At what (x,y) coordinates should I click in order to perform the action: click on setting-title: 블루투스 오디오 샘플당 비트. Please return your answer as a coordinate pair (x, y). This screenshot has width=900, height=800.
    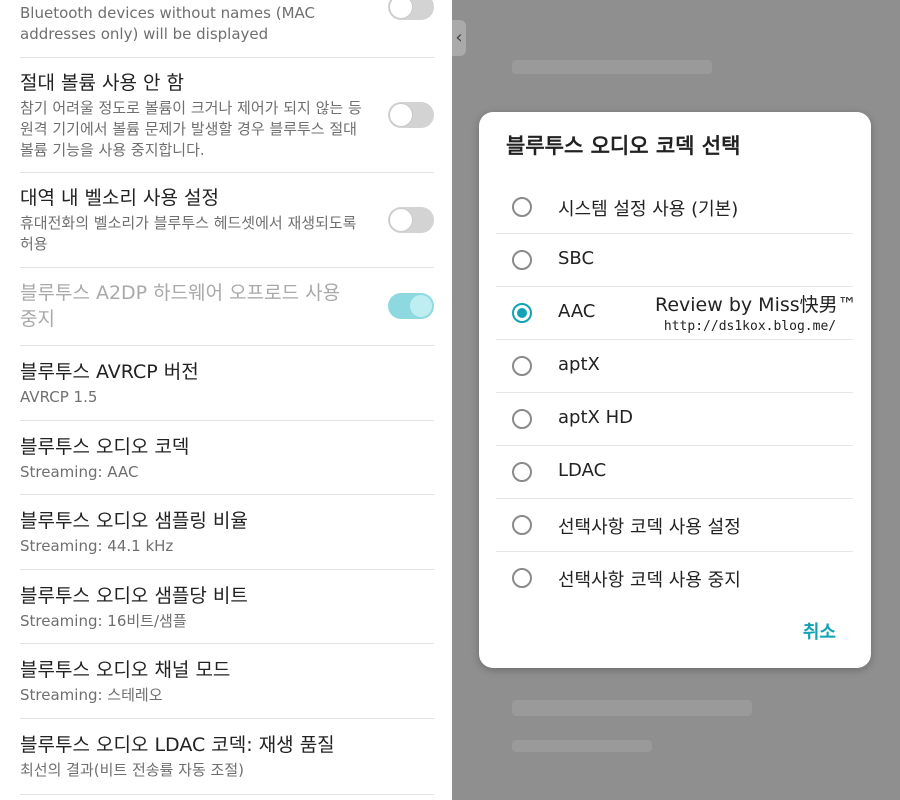
    Looking at the image, I should click on (134, 596).